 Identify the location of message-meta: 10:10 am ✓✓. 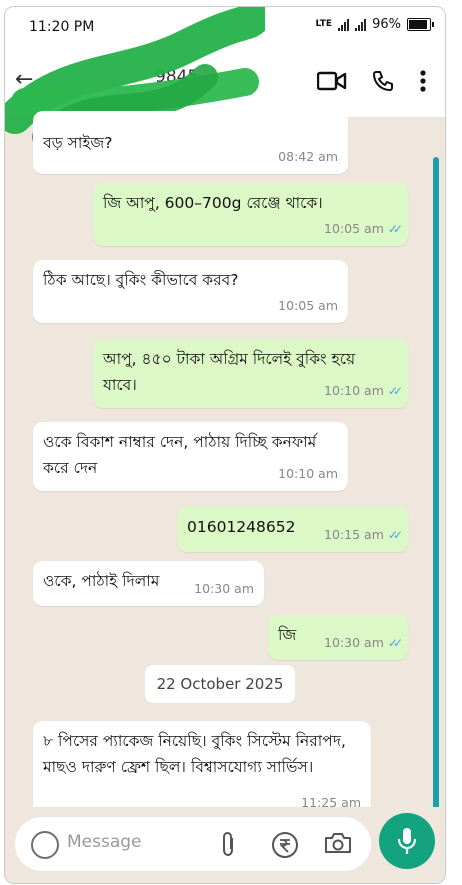
(363, 391).